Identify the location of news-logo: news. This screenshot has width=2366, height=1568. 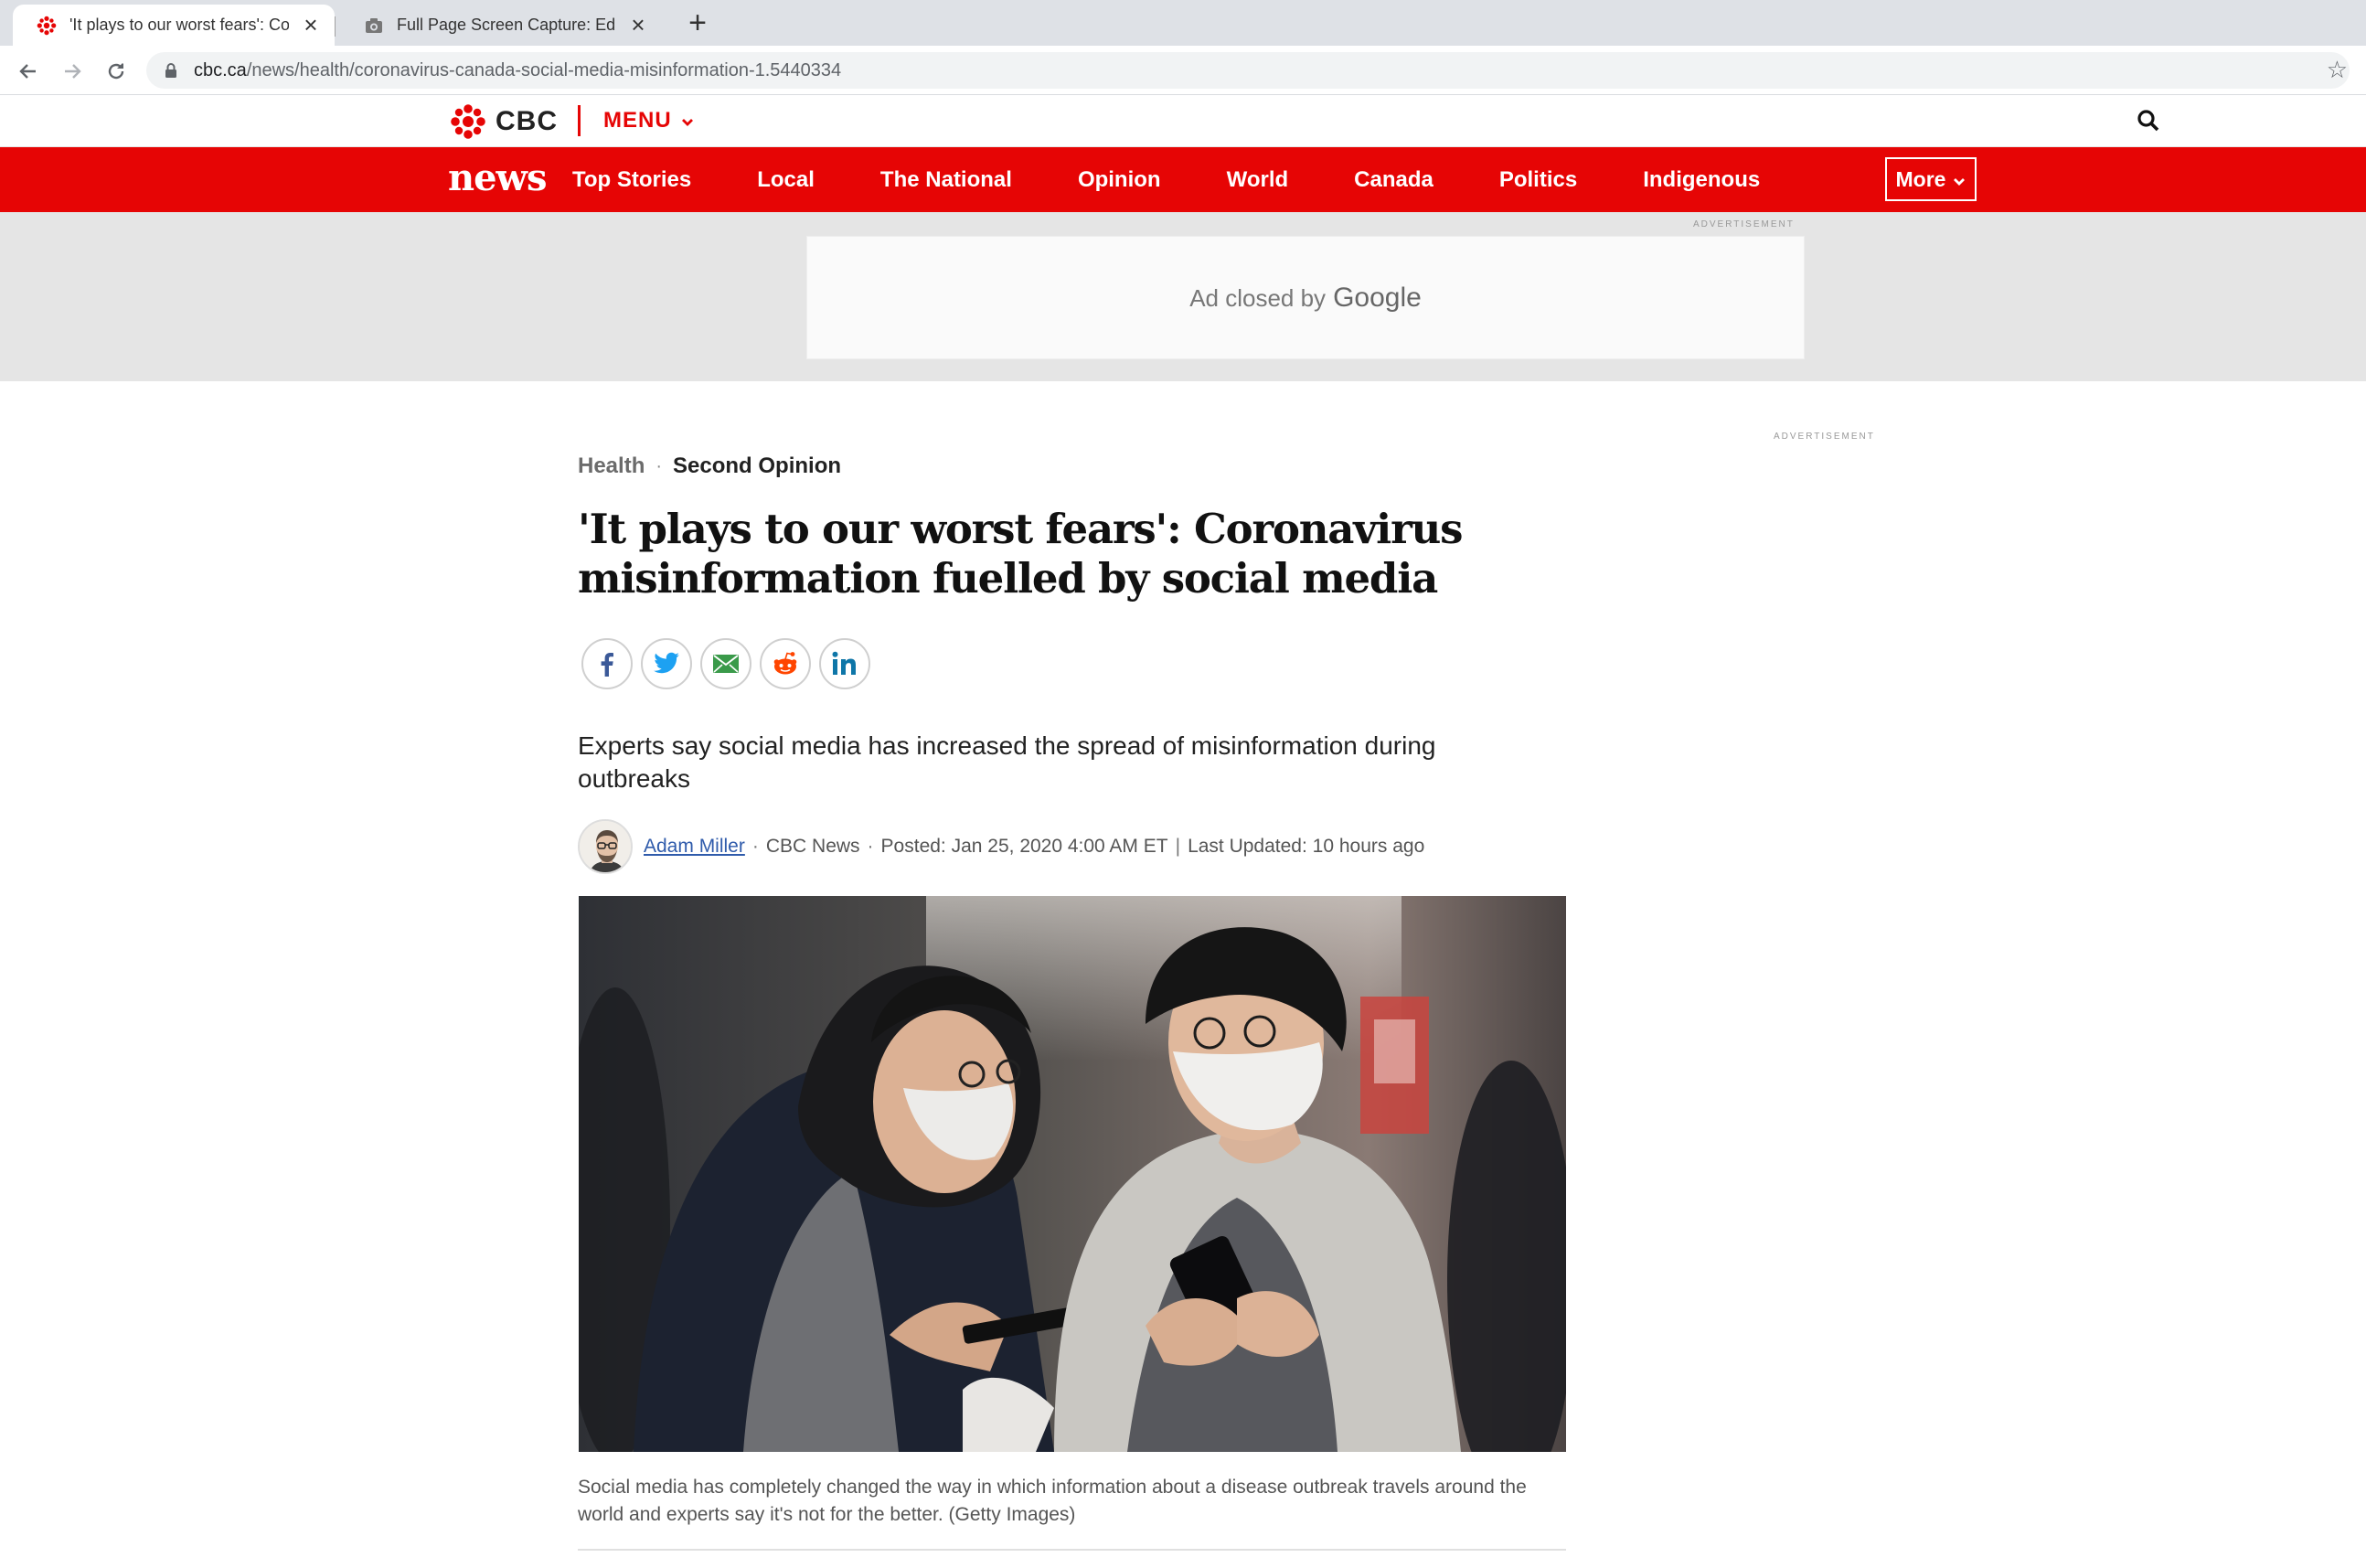
(497, 177).